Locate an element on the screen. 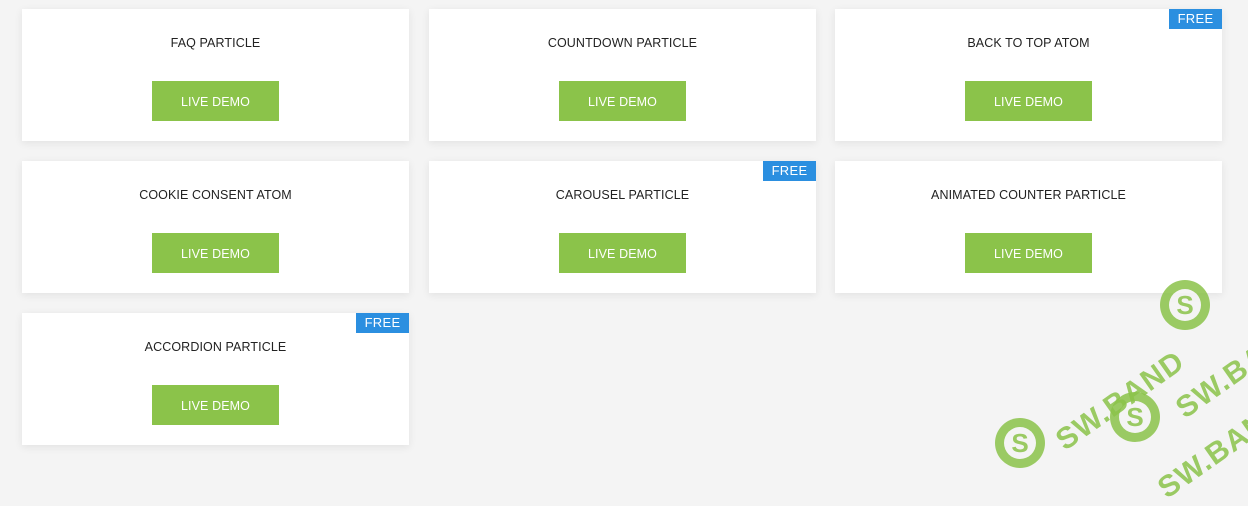  card-title: FAQ PARTICLE is located at coordinates (215, 43).